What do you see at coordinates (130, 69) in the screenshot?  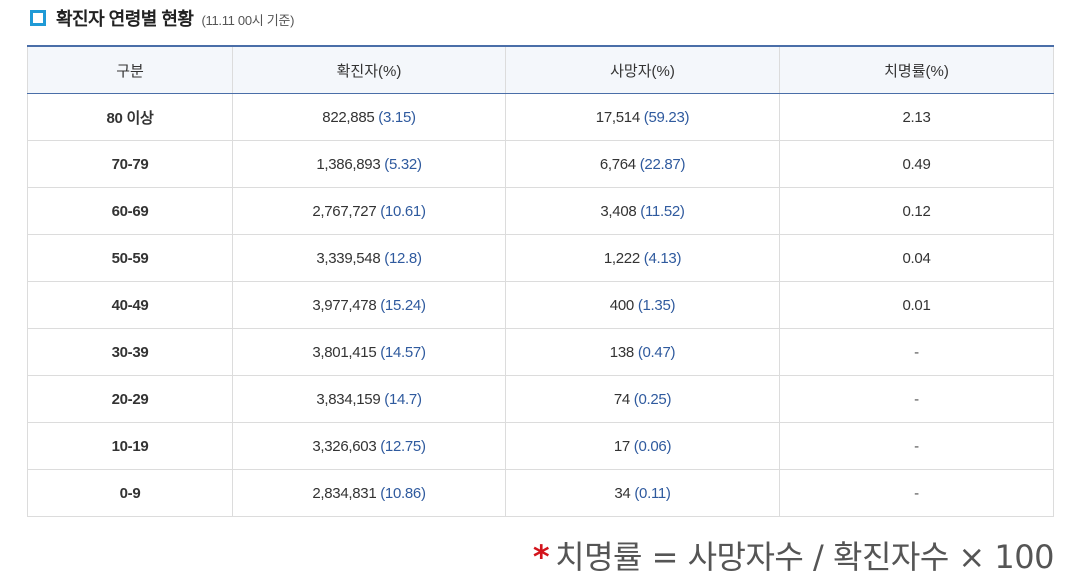 I see `column-header-category: 구분` at bounding box center [130, 69].